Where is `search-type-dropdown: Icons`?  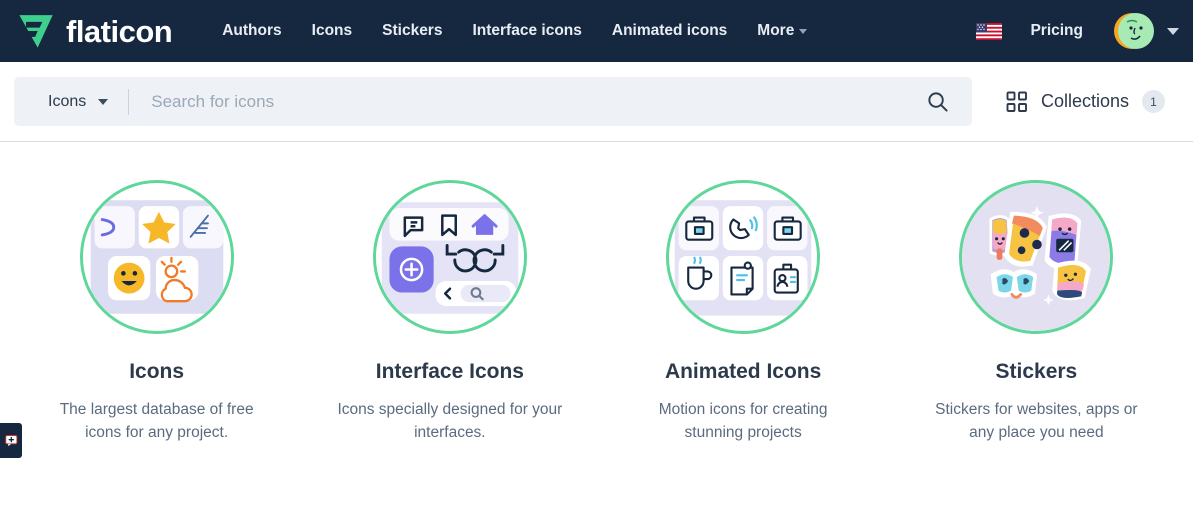 search-type-dropdown: Icons is located at coordinates (71, 101).